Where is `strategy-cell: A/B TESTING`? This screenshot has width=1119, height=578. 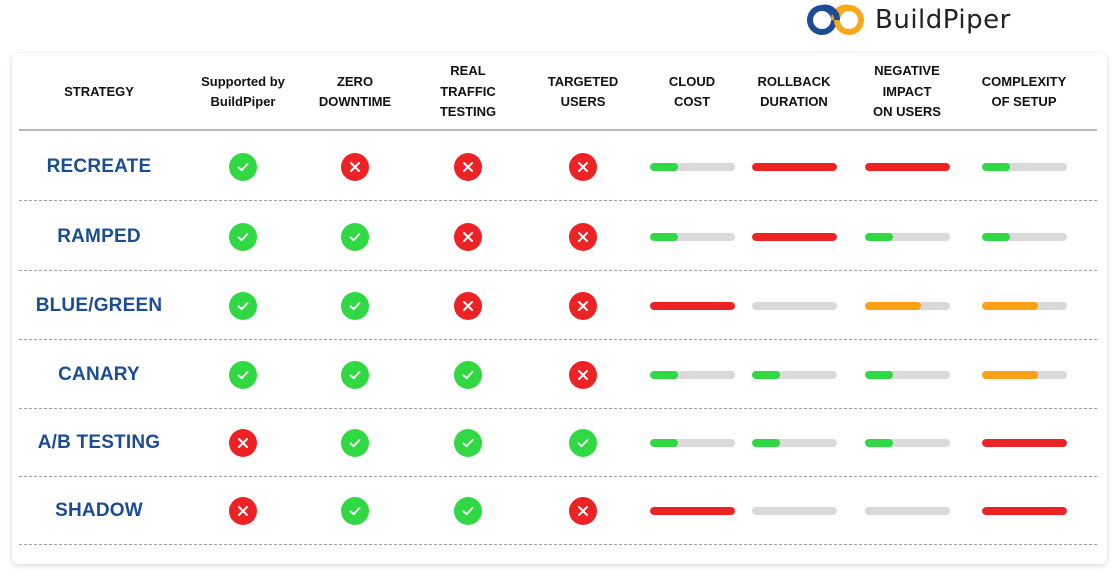 strategy-cell: A/B TESTING is located at coordinates (99, 442).